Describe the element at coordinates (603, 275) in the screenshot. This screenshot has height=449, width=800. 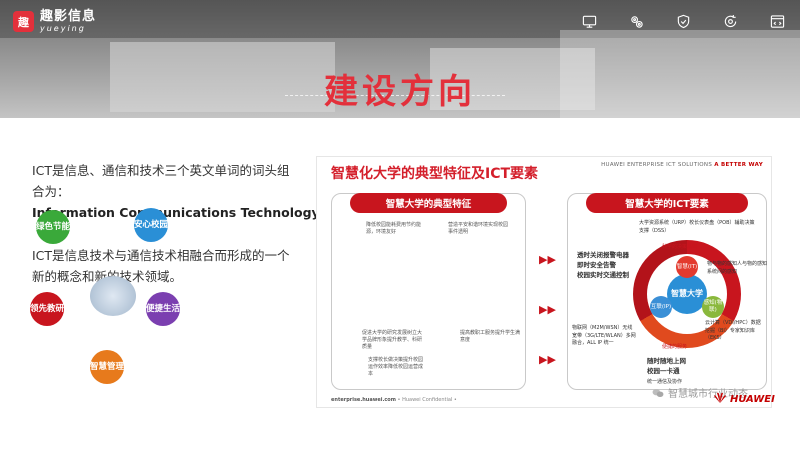
I see `note-lb3: 校园实时交通控制` at that location.